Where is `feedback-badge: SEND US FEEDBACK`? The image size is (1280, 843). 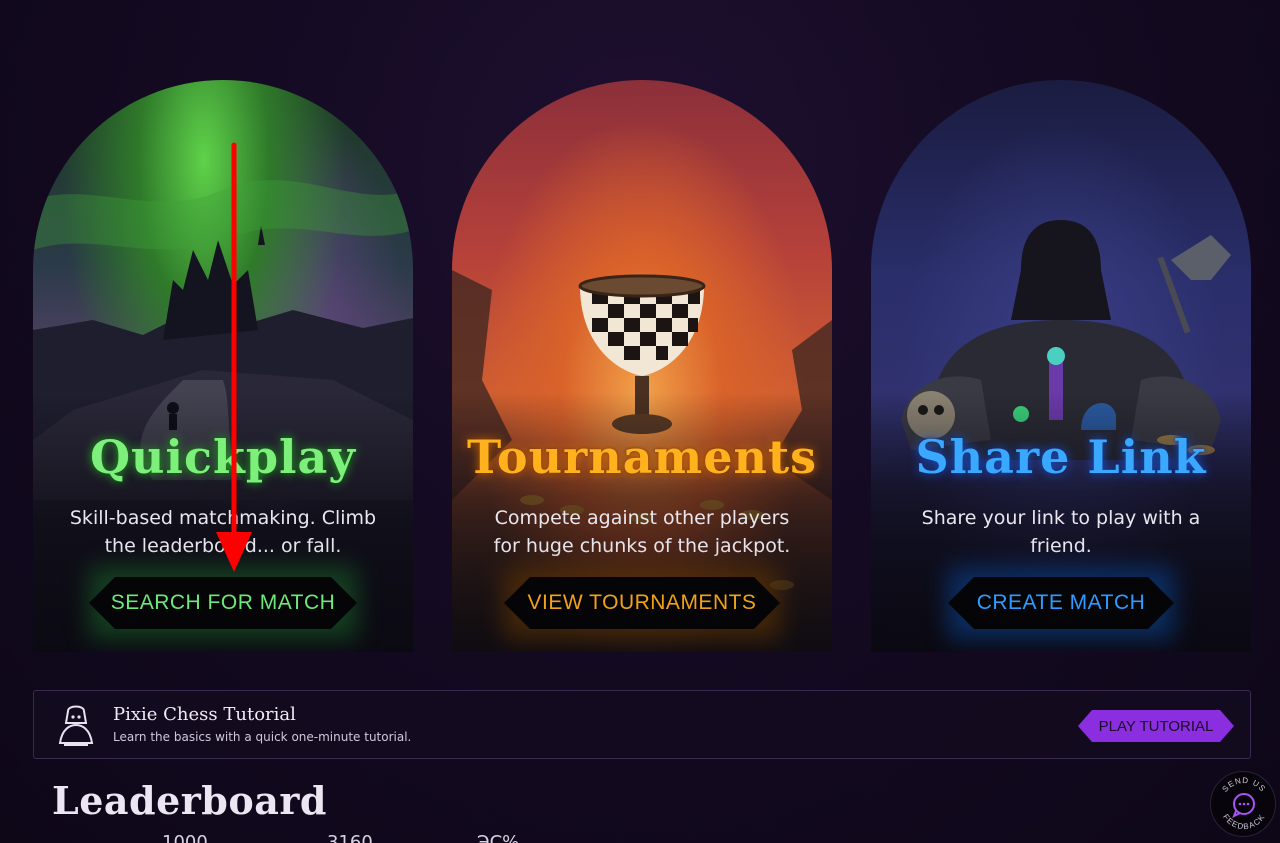
feedback-badge: SEND US FEEDBACK is located at coordinates (1243, 803).